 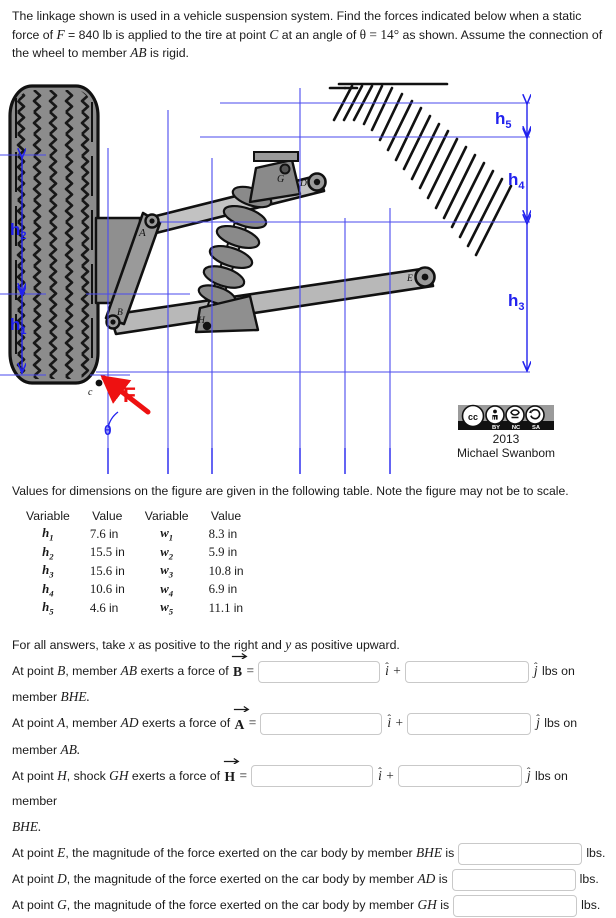 I want to click on sign-convention-text-3: as positive upward., so click(x=345, y=645).